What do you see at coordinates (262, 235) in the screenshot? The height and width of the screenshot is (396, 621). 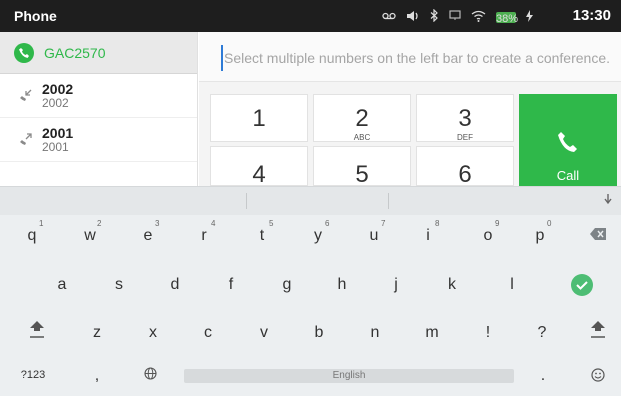 I see `key-letter: t` at bounding box center [262, 235].